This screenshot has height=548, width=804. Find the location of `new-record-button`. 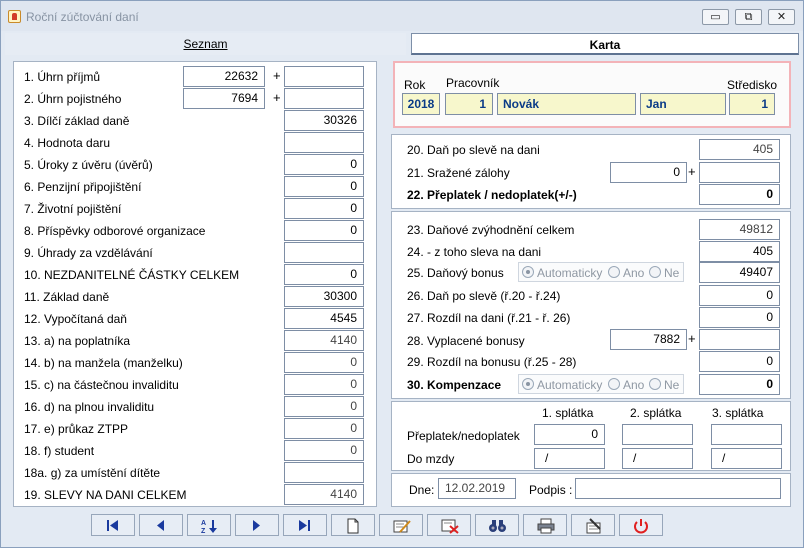

new-record-button is located at coordinates (353, 525).